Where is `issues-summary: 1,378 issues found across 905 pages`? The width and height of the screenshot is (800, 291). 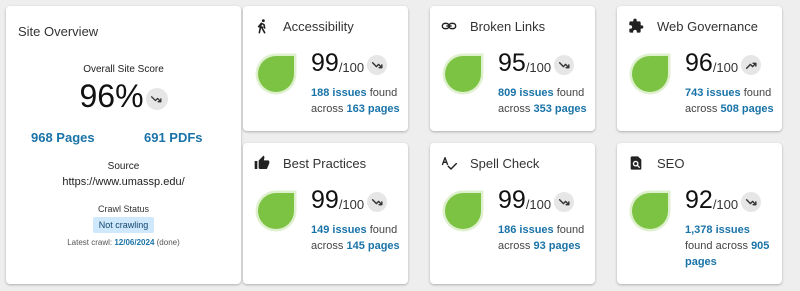
issues-summary: 1,378 issues found across 905 pages is located at coordinates (732, 246).